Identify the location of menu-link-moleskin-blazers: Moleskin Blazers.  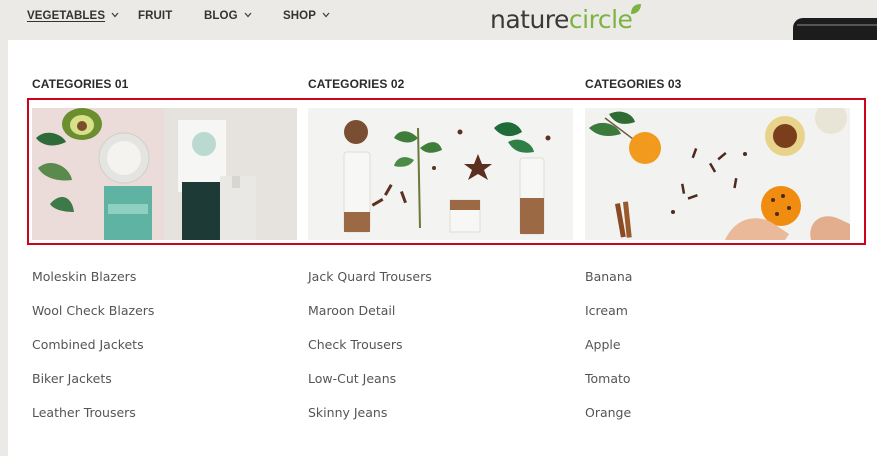
(84, 276).